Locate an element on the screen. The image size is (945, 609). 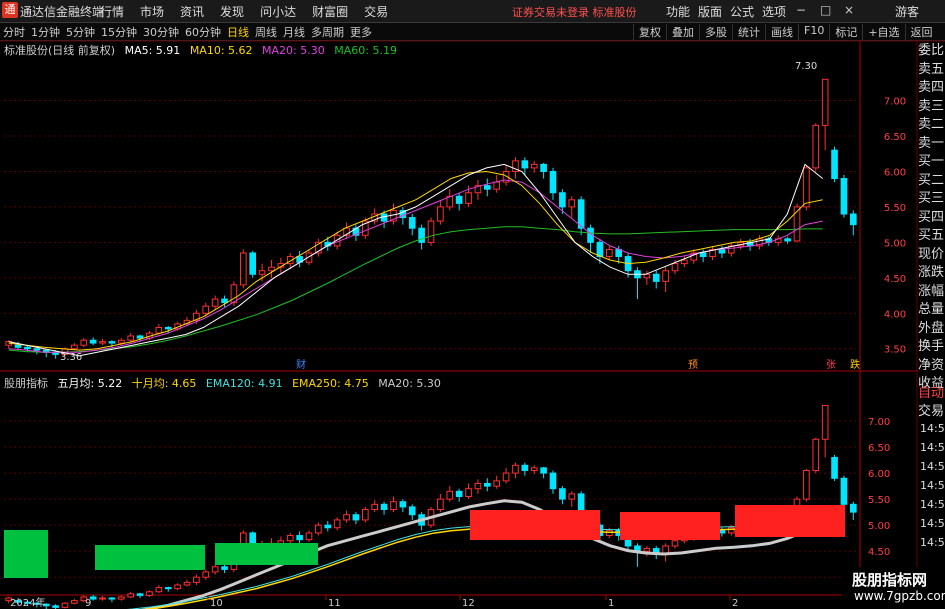
indicator-tick-label: 5.50 is located at coordinates (879, 500).